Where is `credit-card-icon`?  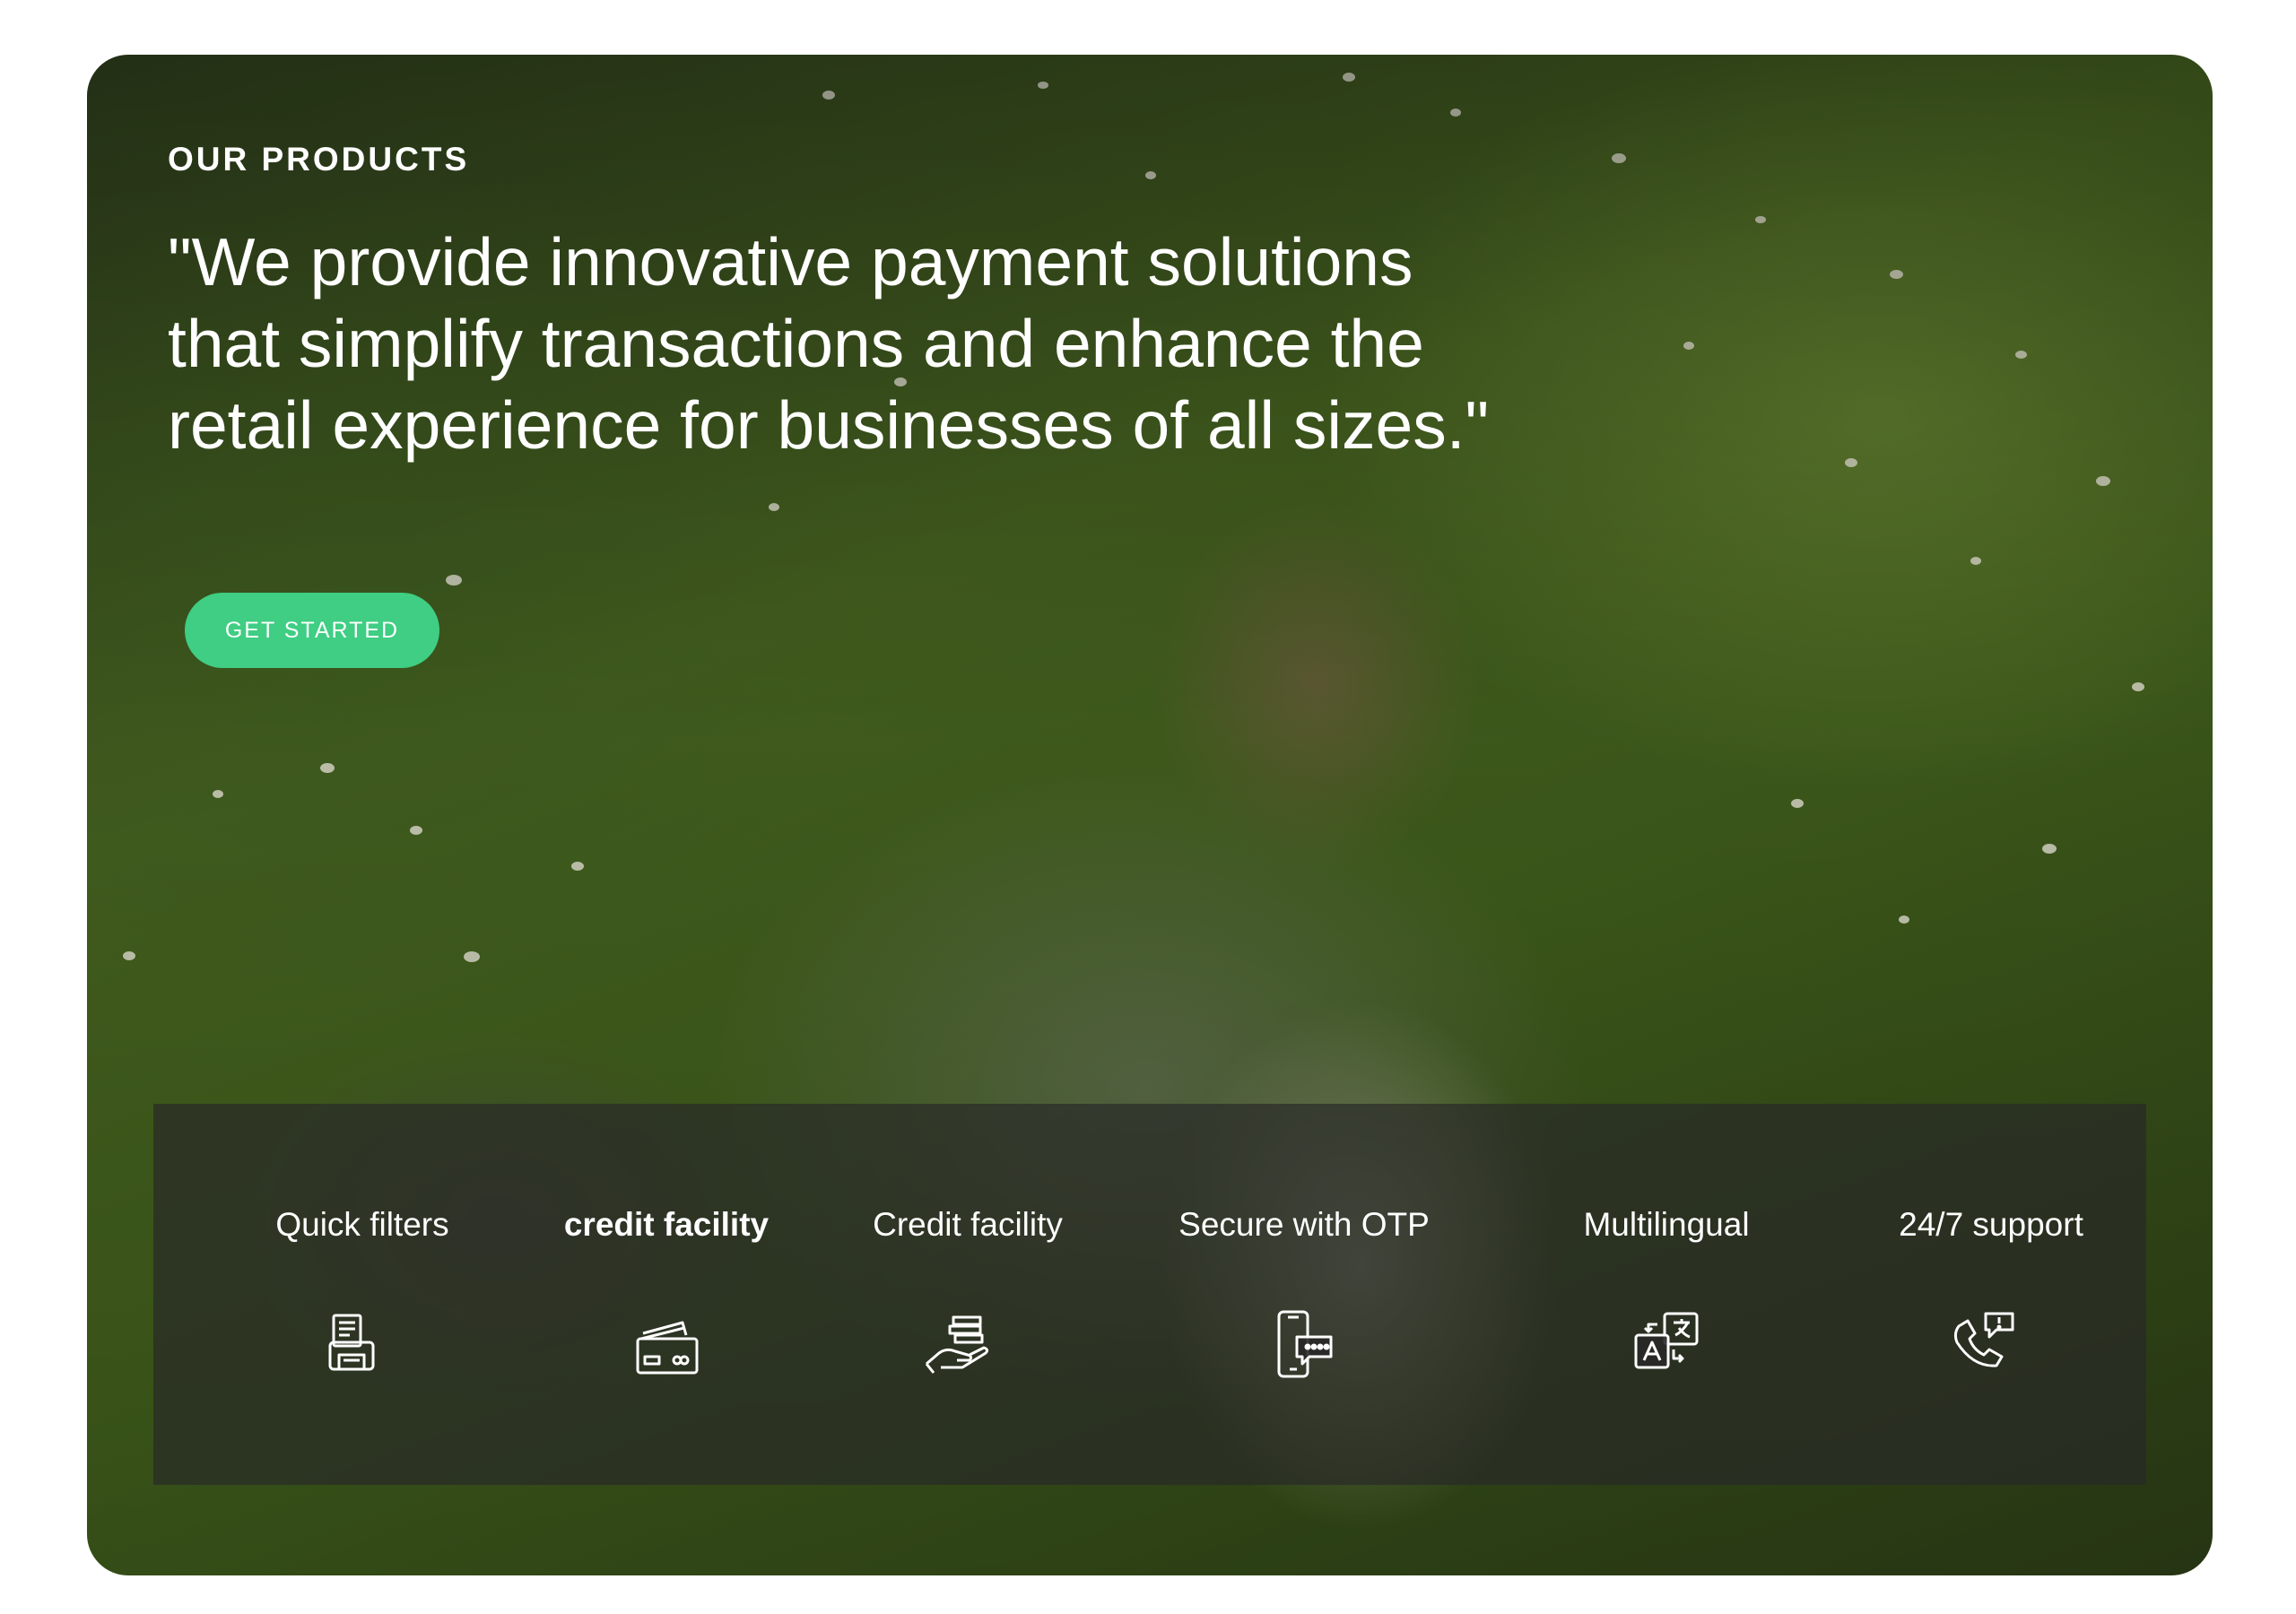
credit-card-icon is located at coordinates (666, 1344).